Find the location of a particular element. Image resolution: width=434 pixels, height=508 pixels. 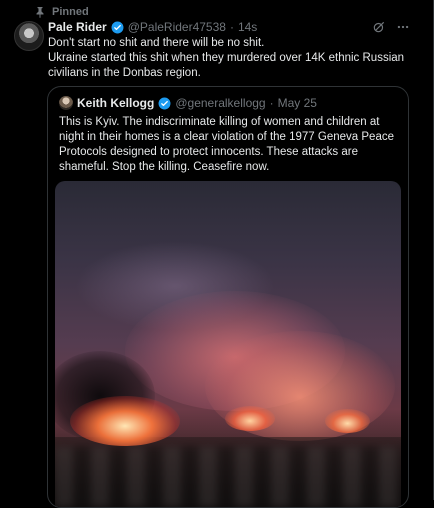

grok-icon is located at coordinates (379, 27).